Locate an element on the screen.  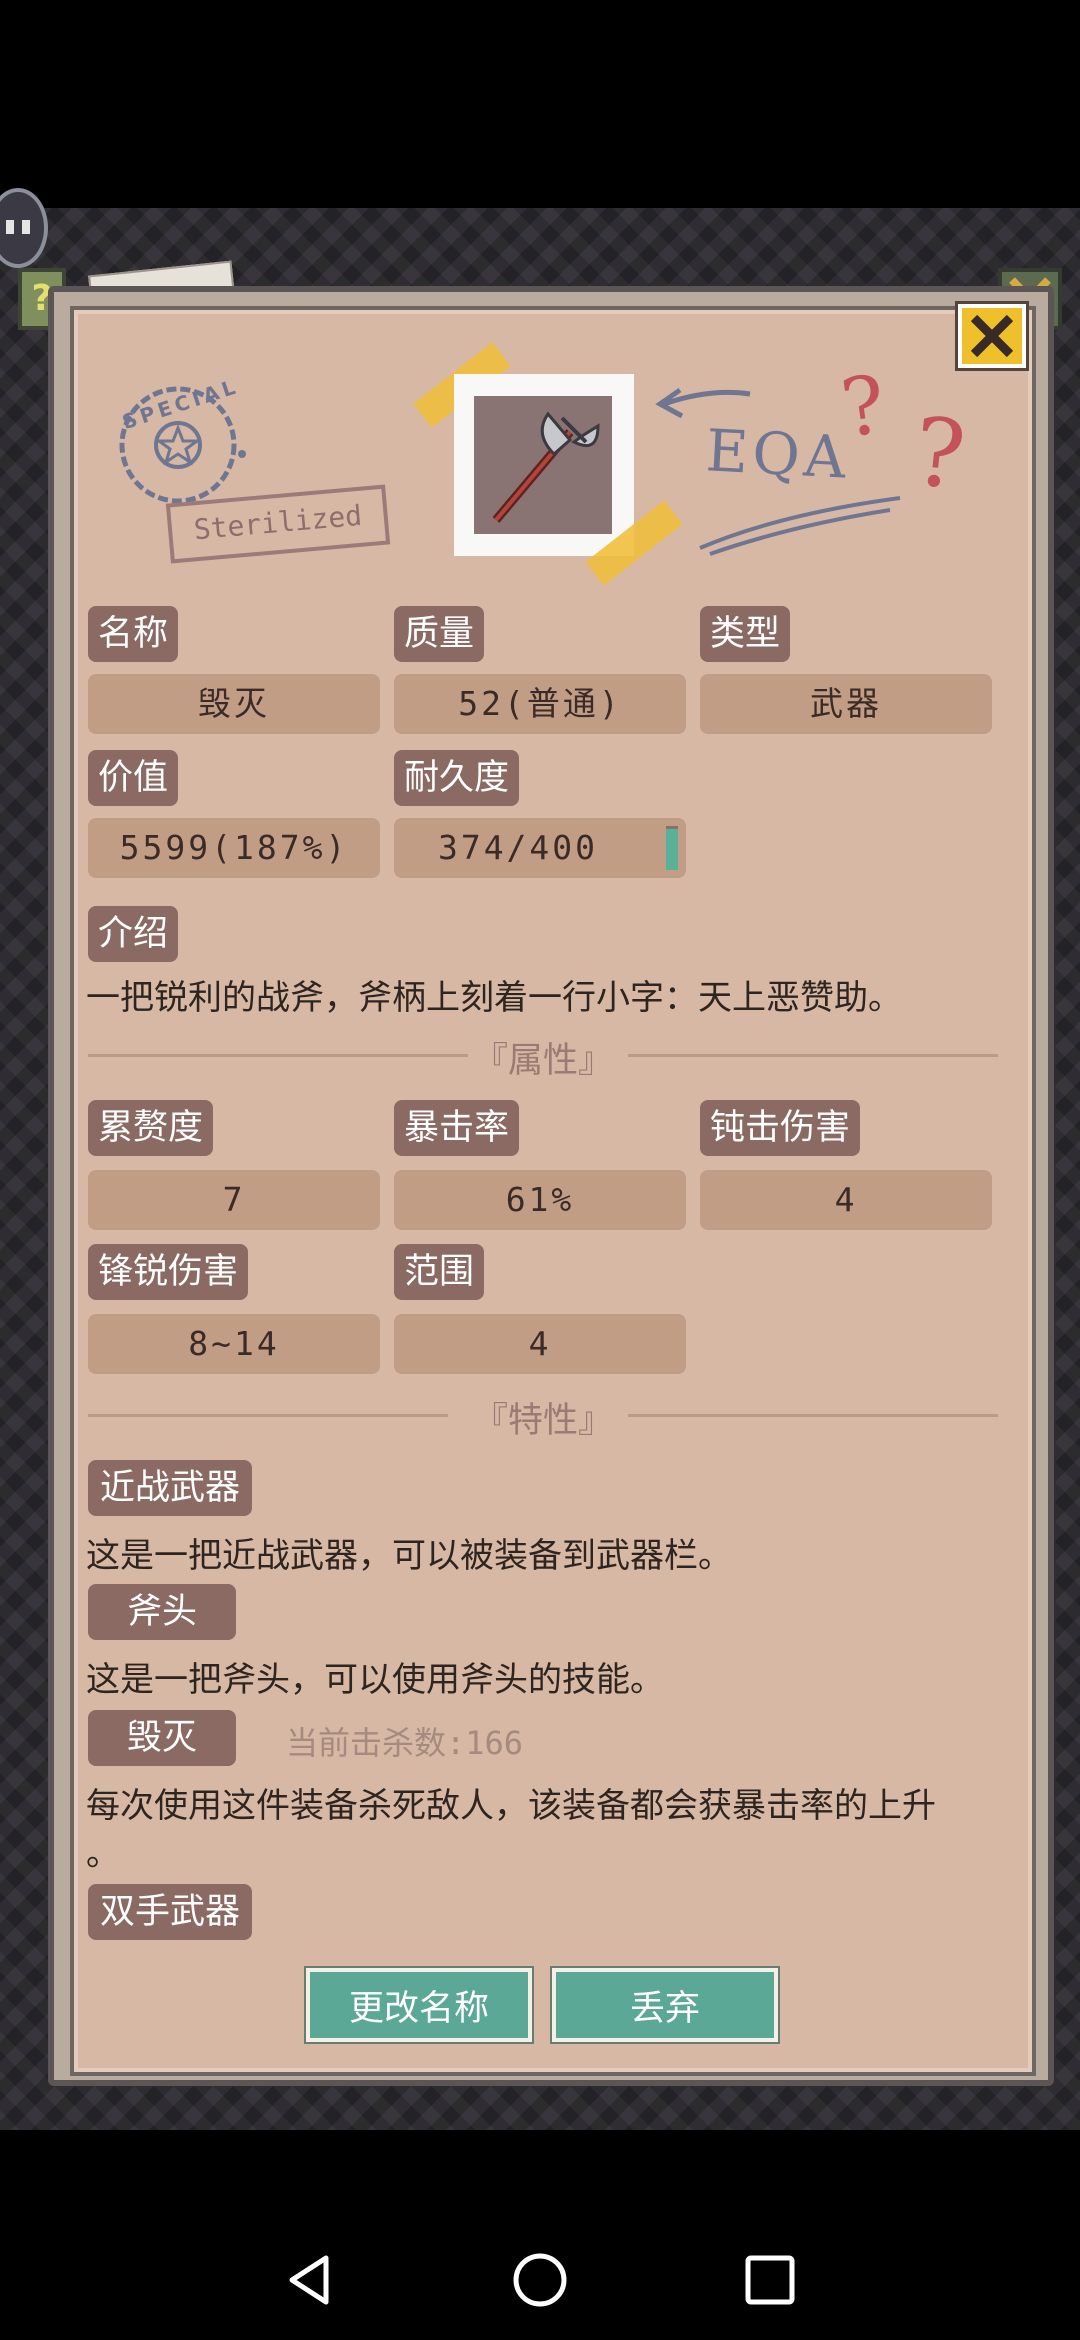
durability-text: 374/400 is located at coordinates (518, 847).